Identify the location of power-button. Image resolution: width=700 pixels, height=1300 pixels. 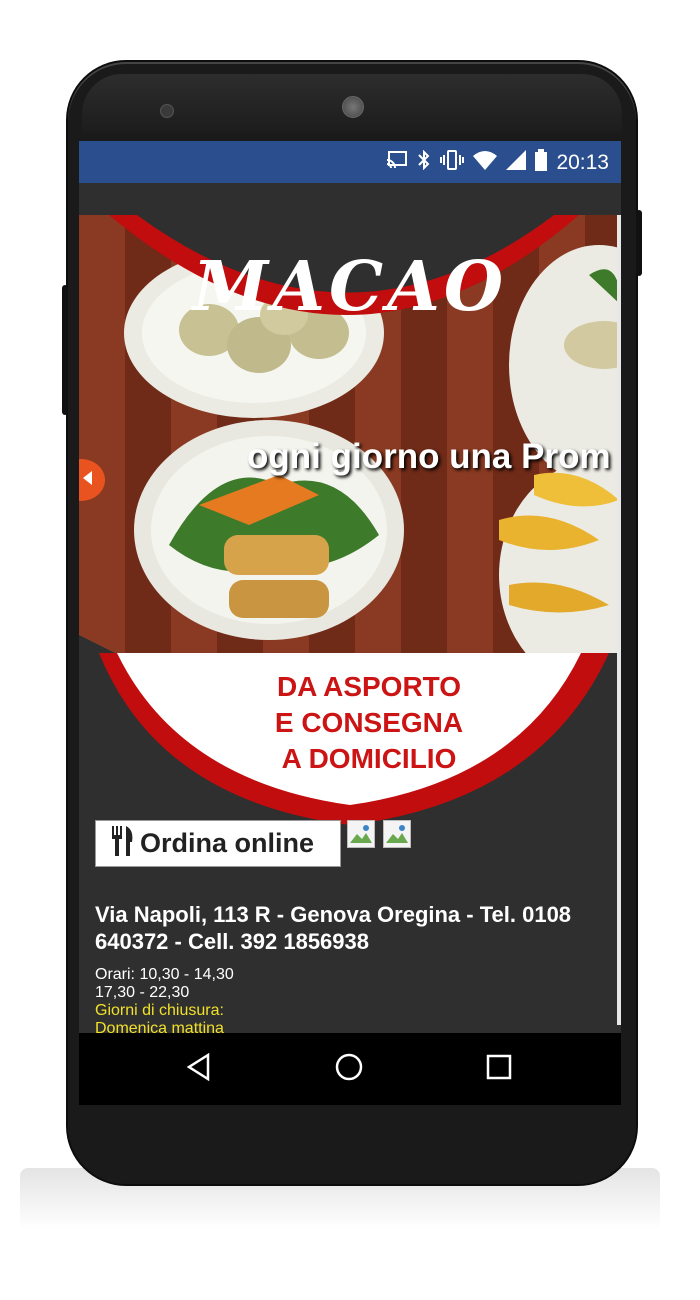
(639, 243).